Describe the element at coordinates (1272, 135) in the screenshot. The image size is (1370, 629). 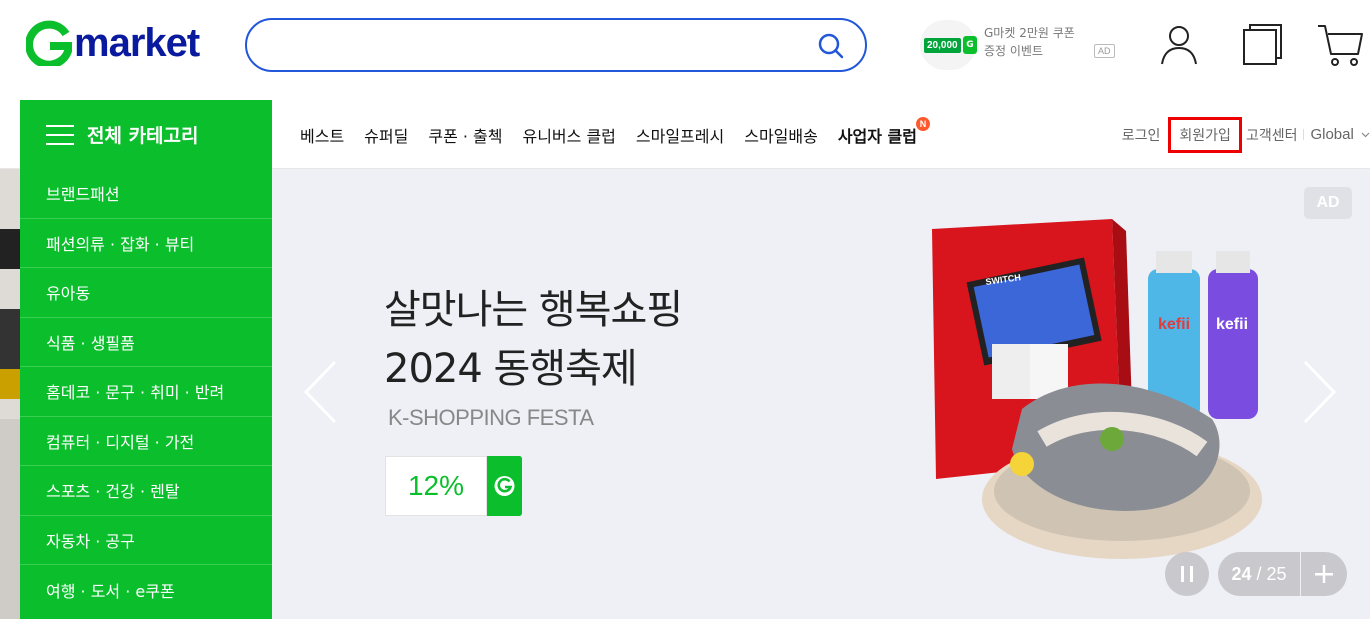
I see `customer-center-link: 고객센터` at that location.